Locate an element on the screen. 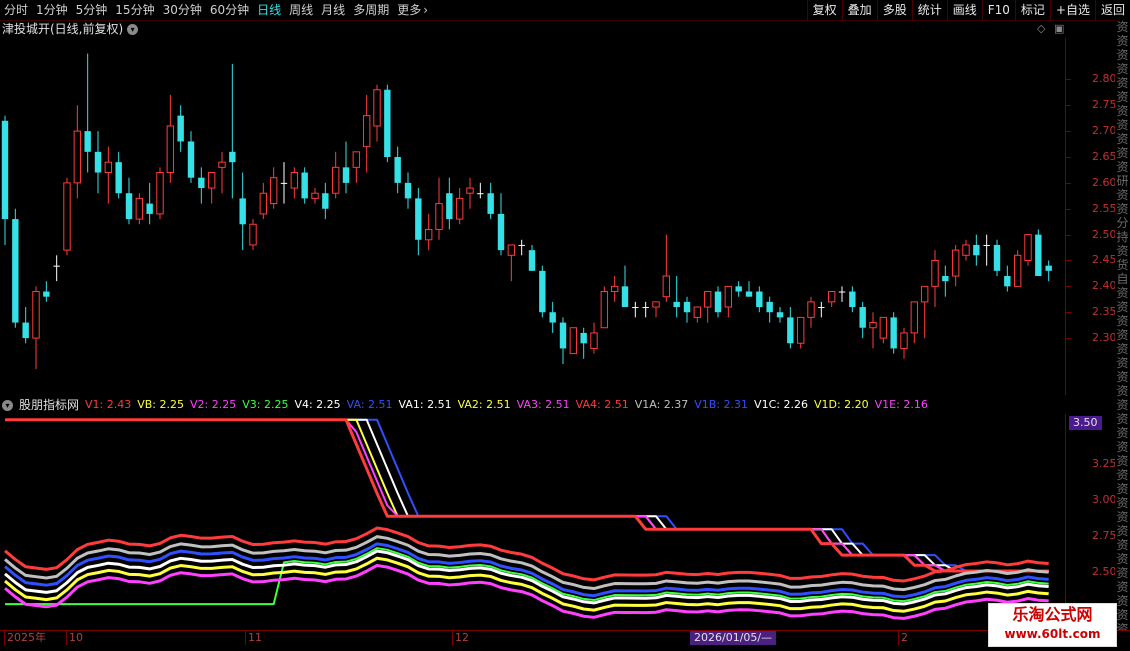 Image resolution: width=1130 pixels, height=651 pixels. toolbar-button: F10 is located at coordinates (998, 10).